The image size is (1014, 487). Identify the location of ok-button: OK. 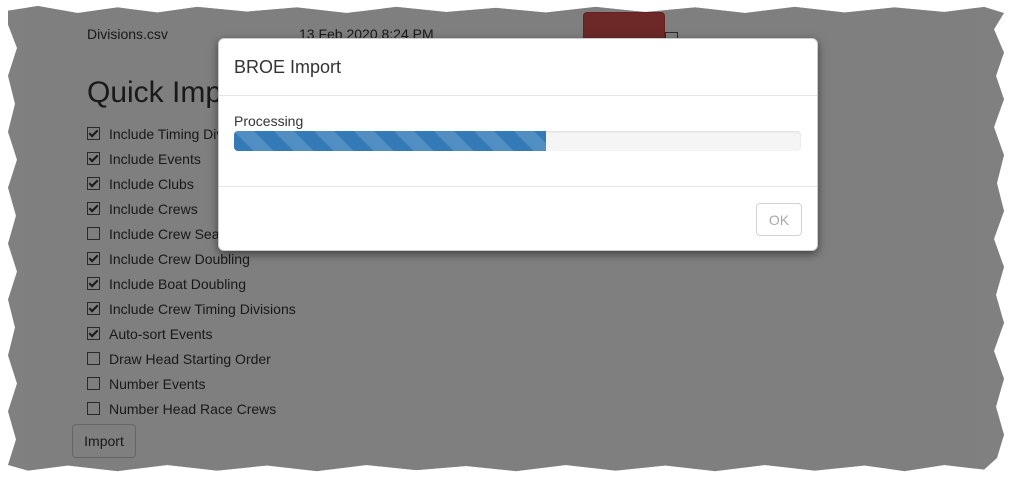
(779, 219).